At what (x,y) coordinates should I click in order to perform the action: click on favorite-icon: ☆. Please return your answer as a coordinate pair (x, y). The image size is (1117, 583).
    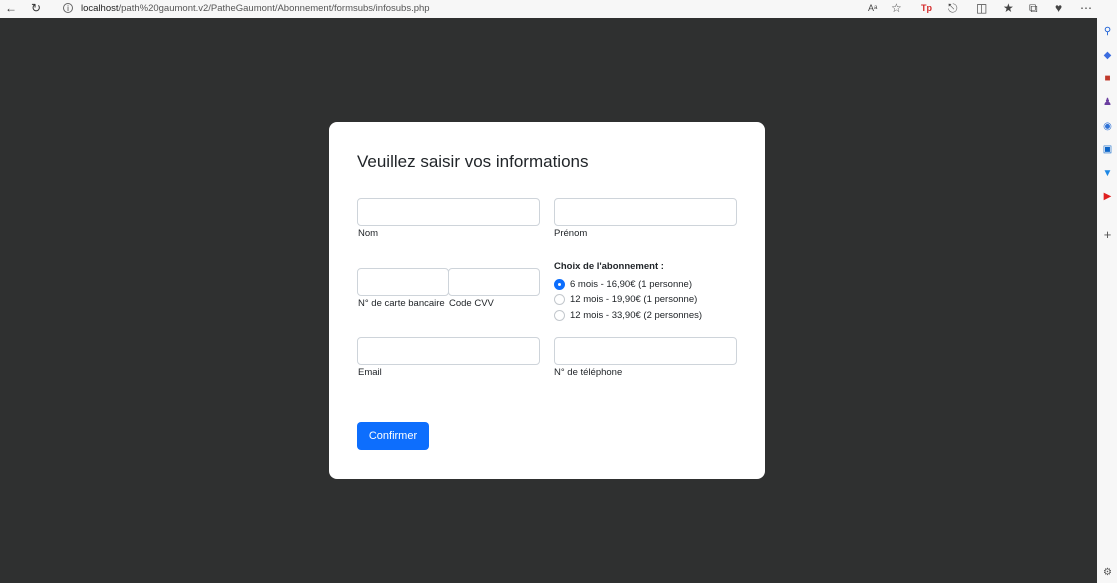
    Looking at the image, I should click on (896, 8).